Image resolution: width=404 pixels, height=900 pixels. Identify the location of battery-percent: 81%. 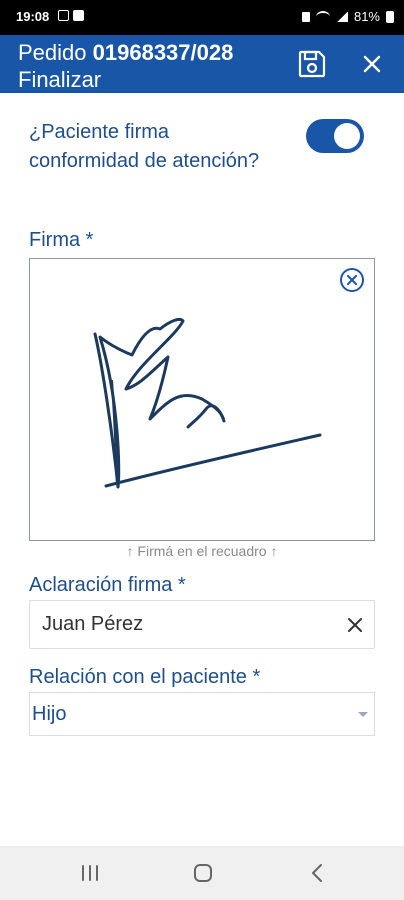
(366, 16).